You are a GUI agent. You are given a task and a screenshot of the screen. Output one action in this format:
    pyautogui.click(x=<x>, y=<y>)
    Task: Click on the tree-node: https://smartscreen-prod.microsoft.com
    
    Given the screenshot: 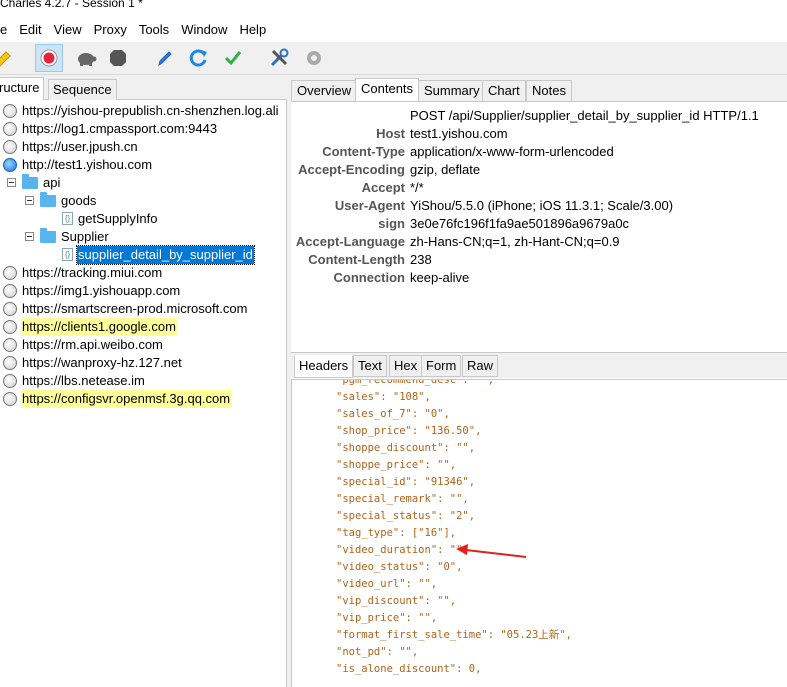 What is the action you would take?
    pyautogui.click(x=125, y=309)
    